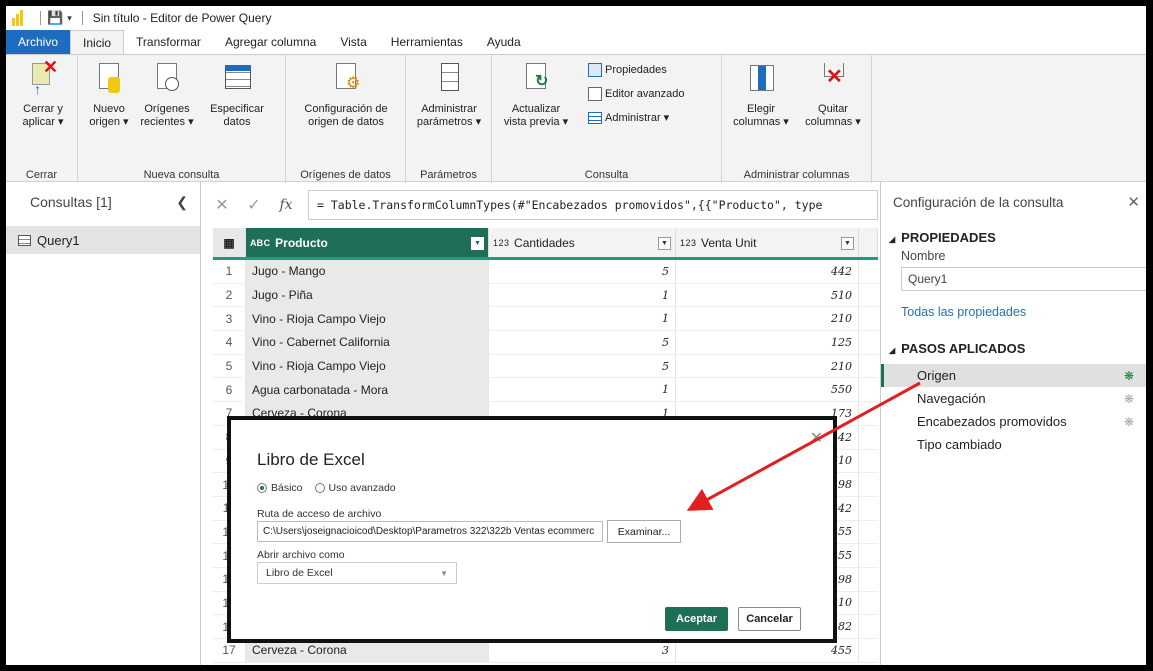  I want to click on quick-access-dropdown-icon: ▾, so click(69, 18).